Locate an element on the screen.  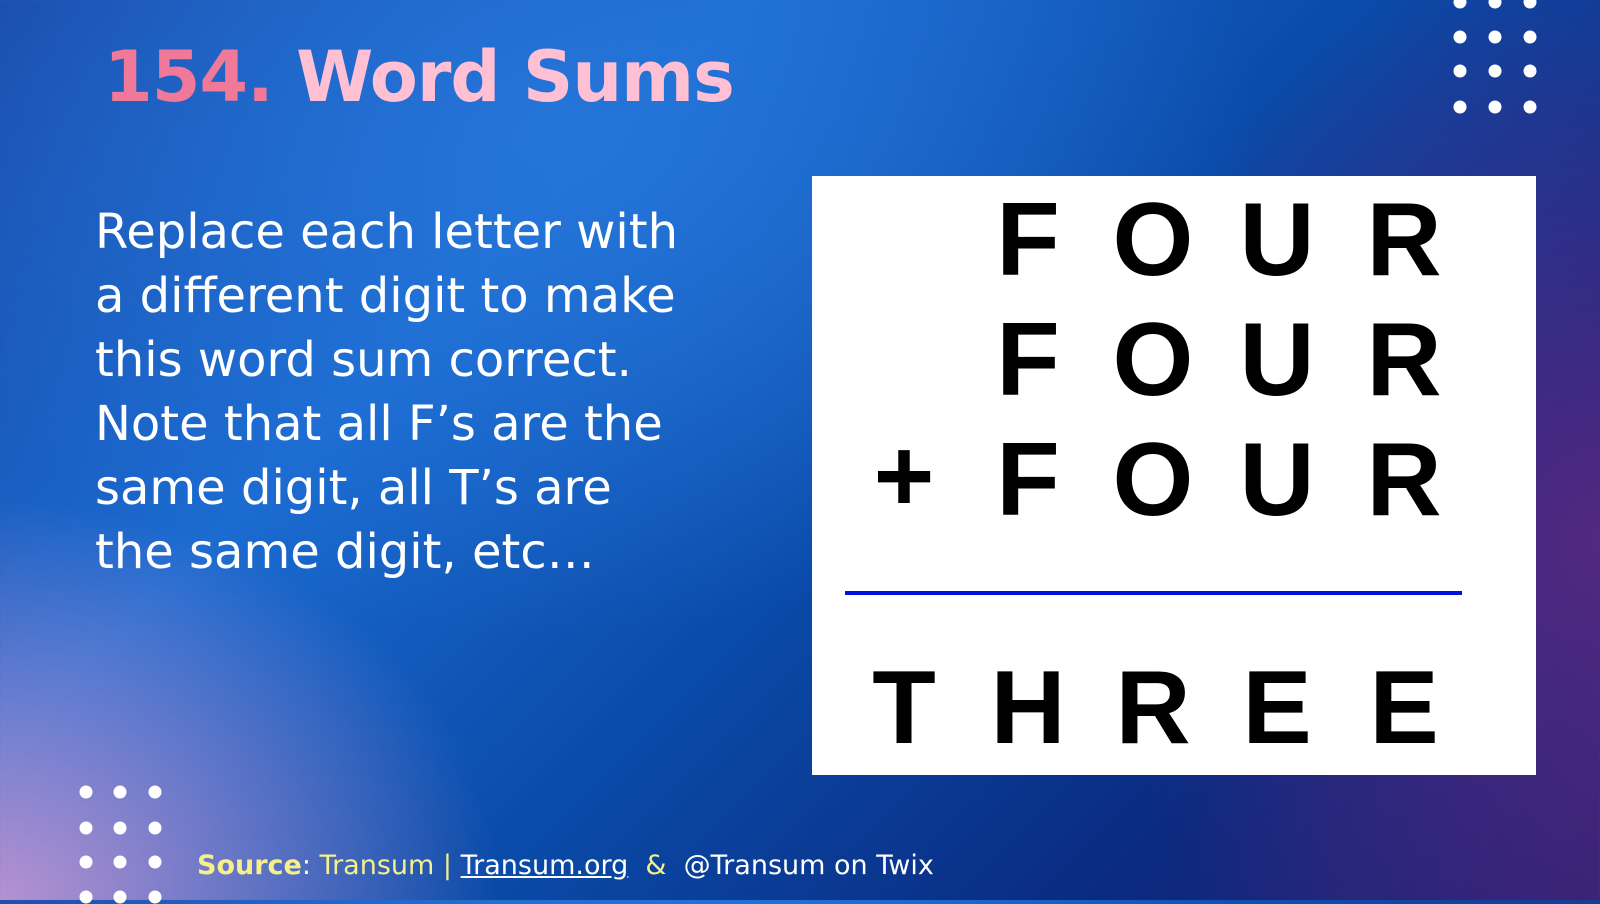
result-letter: R is located at coordinates (1153, 708).